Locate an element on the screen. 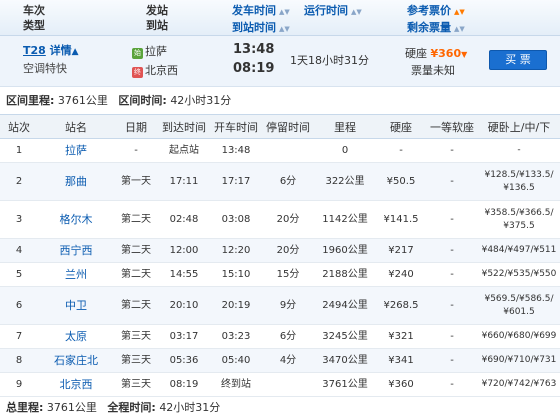 The height and width of the screenshot is (419, 560). arrive-time: 20:10 is located at coordinates (184, 305).